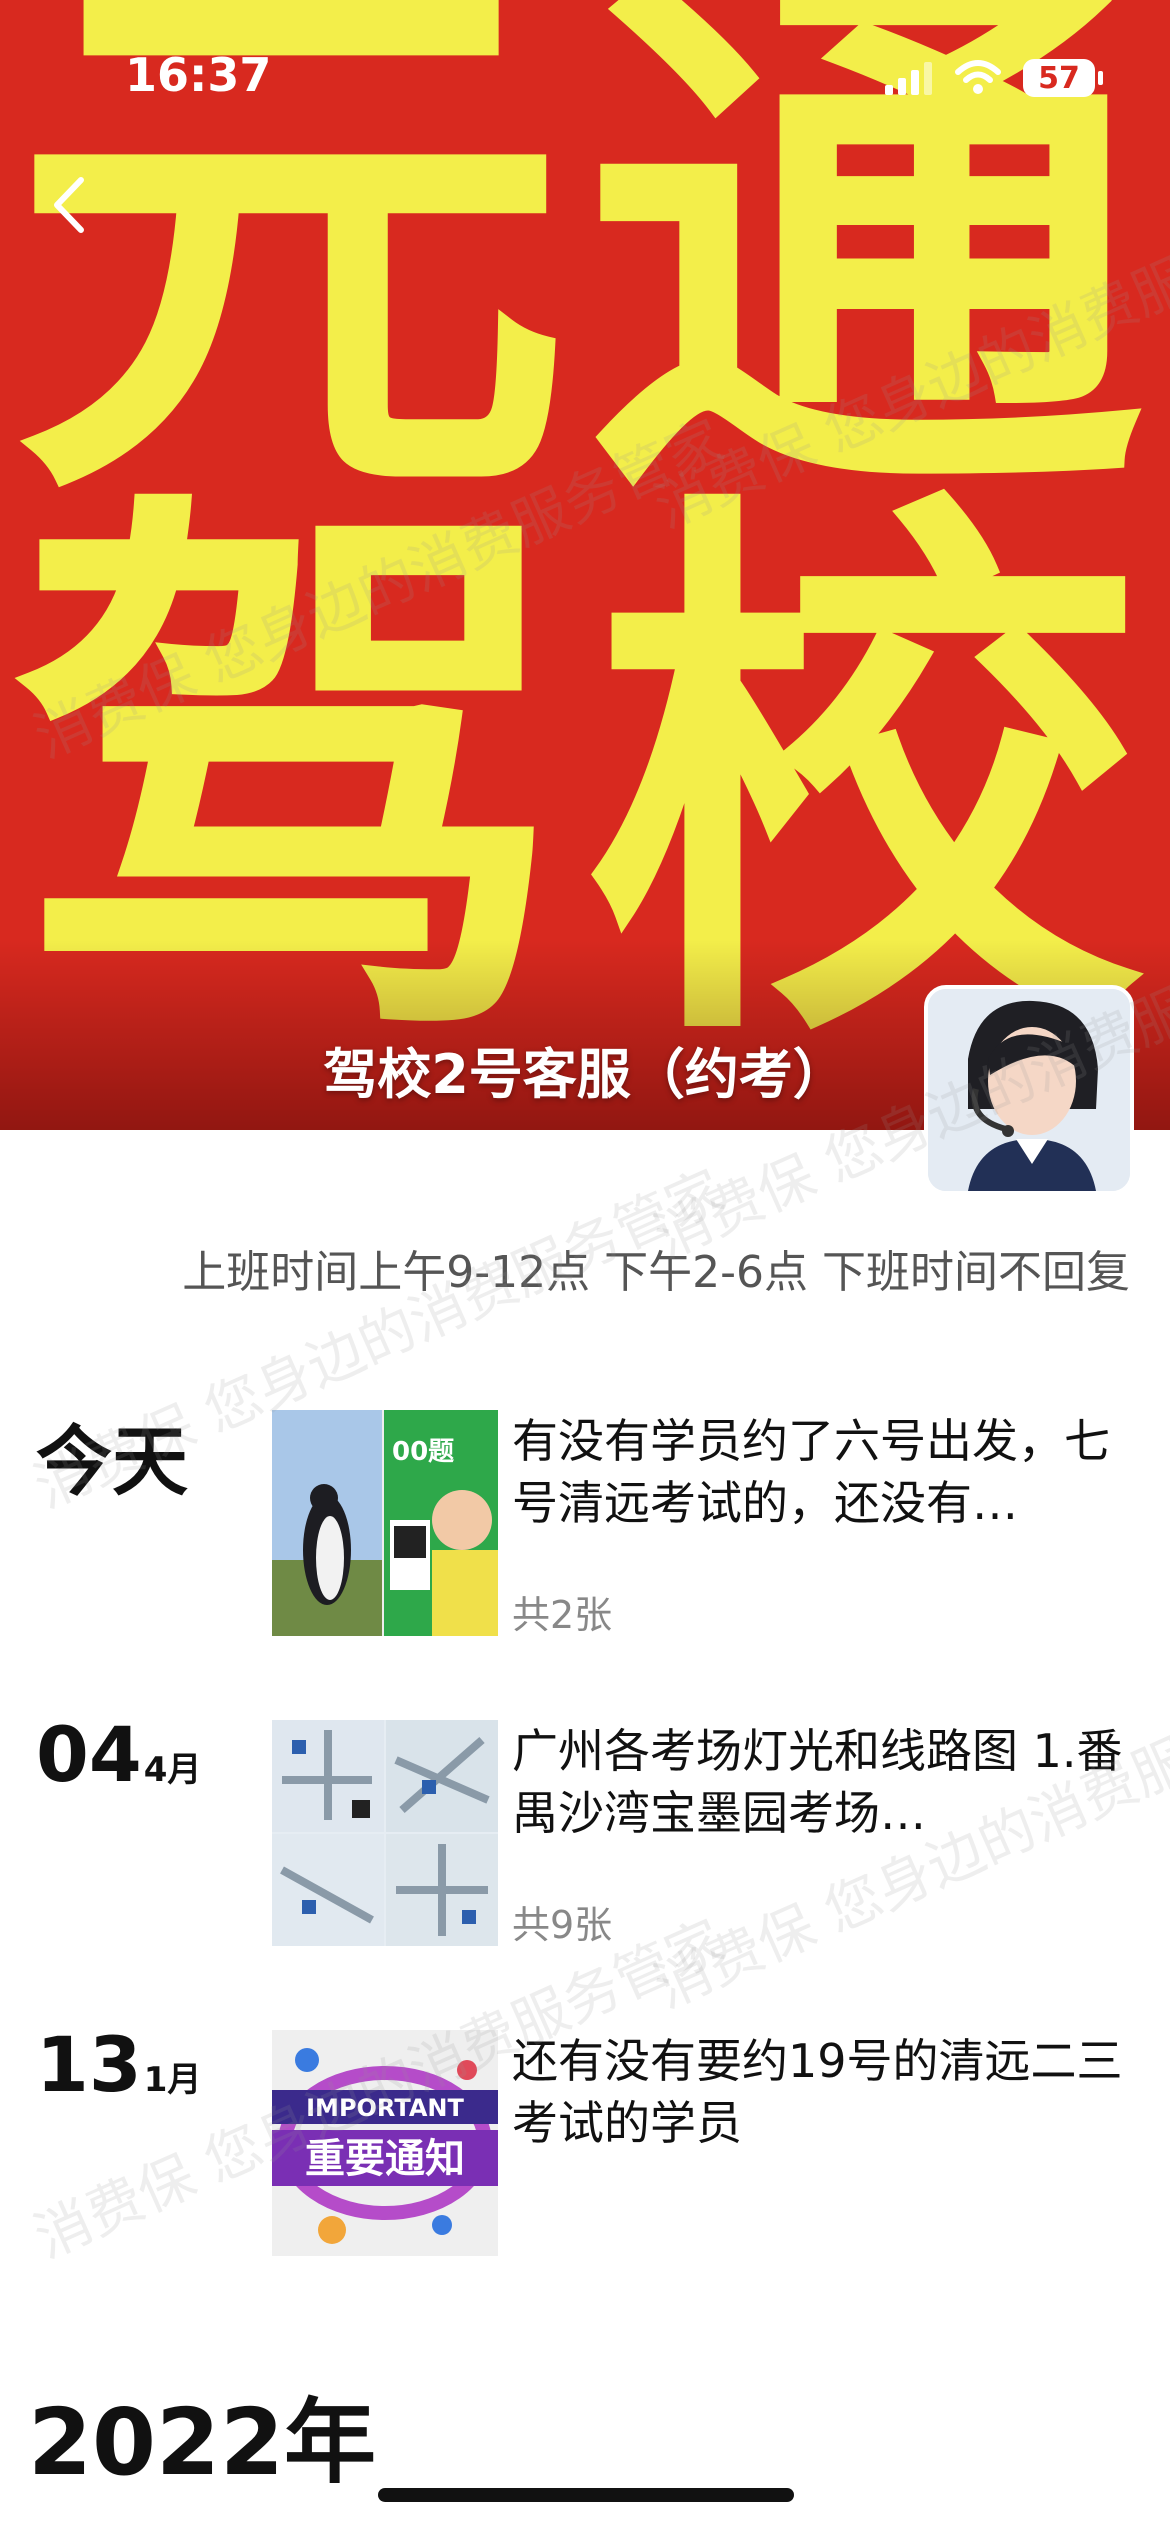  What do you see at coordinates (586, 2495) in the screenshot?
I see `home-indicator` at bounding box center [586, 2495].